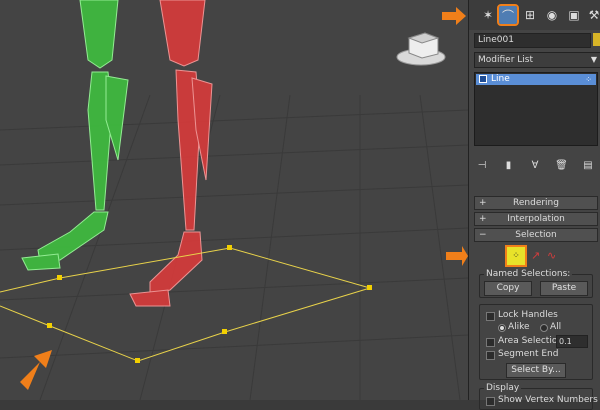 The width and height of the screenshot is (600, 410). Describe the element at coordinates (536, 79) in the screenshot. I see `stack-item-line: Line ⁘` at that location.